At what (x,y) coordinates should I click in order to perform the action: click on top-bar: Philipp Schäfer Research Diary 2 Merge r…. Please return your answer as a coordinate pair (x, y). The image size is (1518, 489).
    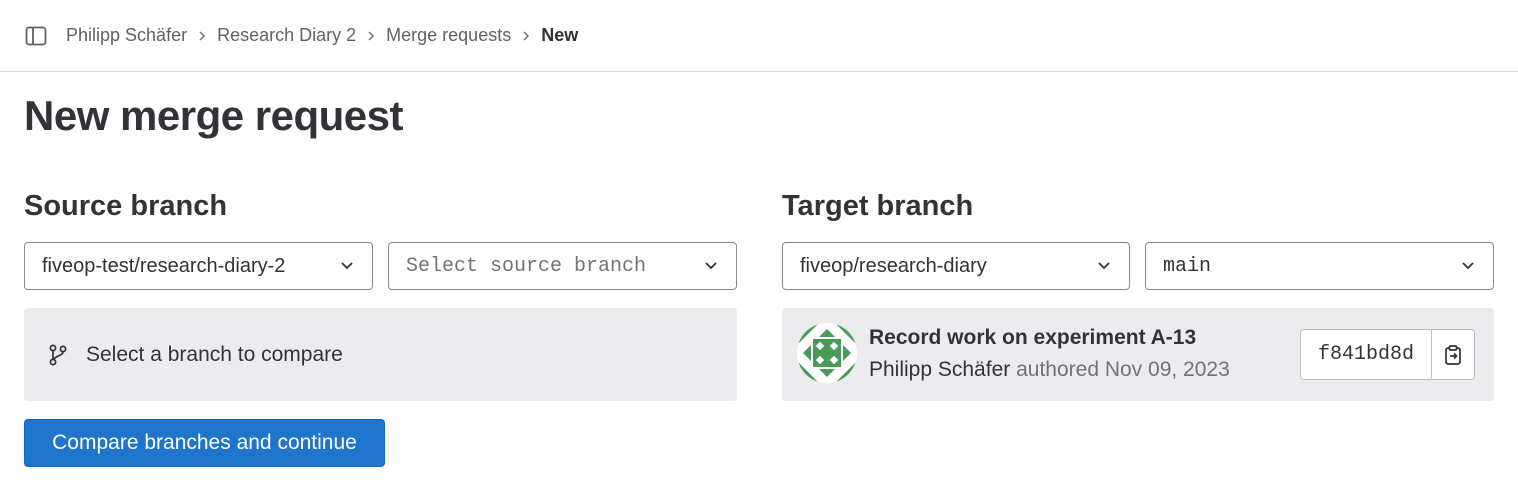
    Looking at the image, I should click on (759, 36).